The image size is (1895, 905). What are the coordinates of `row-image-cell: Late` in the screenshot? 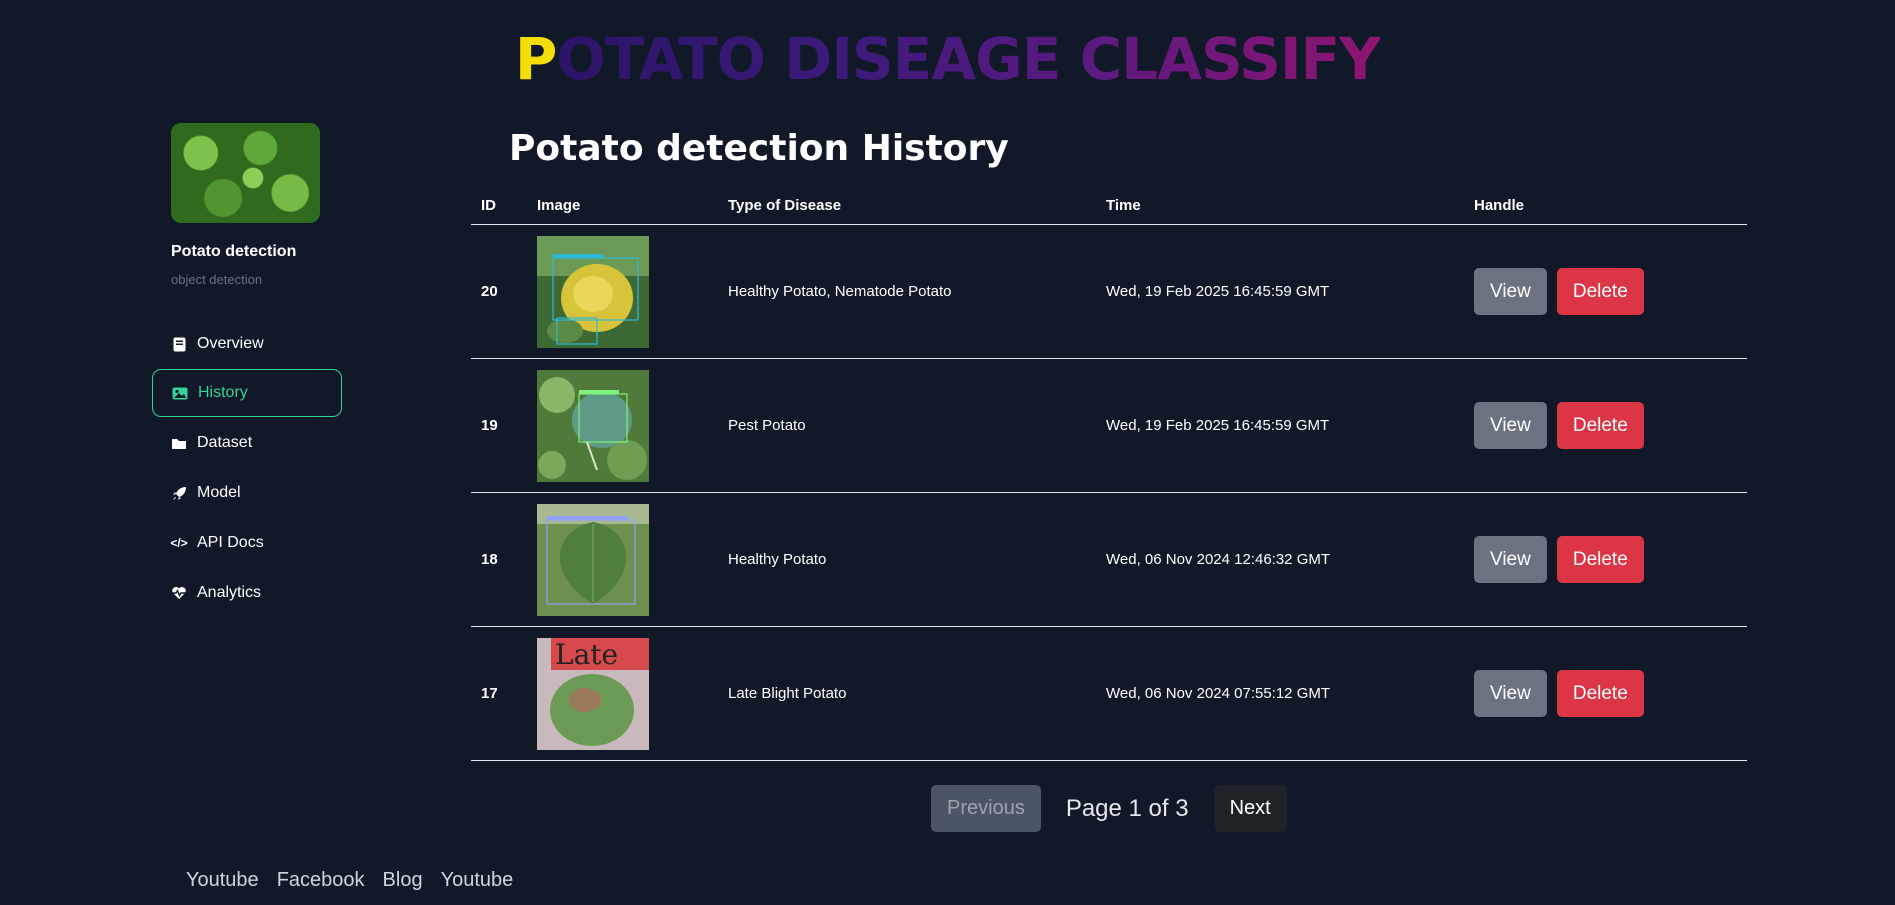 It's located at (622, 693).